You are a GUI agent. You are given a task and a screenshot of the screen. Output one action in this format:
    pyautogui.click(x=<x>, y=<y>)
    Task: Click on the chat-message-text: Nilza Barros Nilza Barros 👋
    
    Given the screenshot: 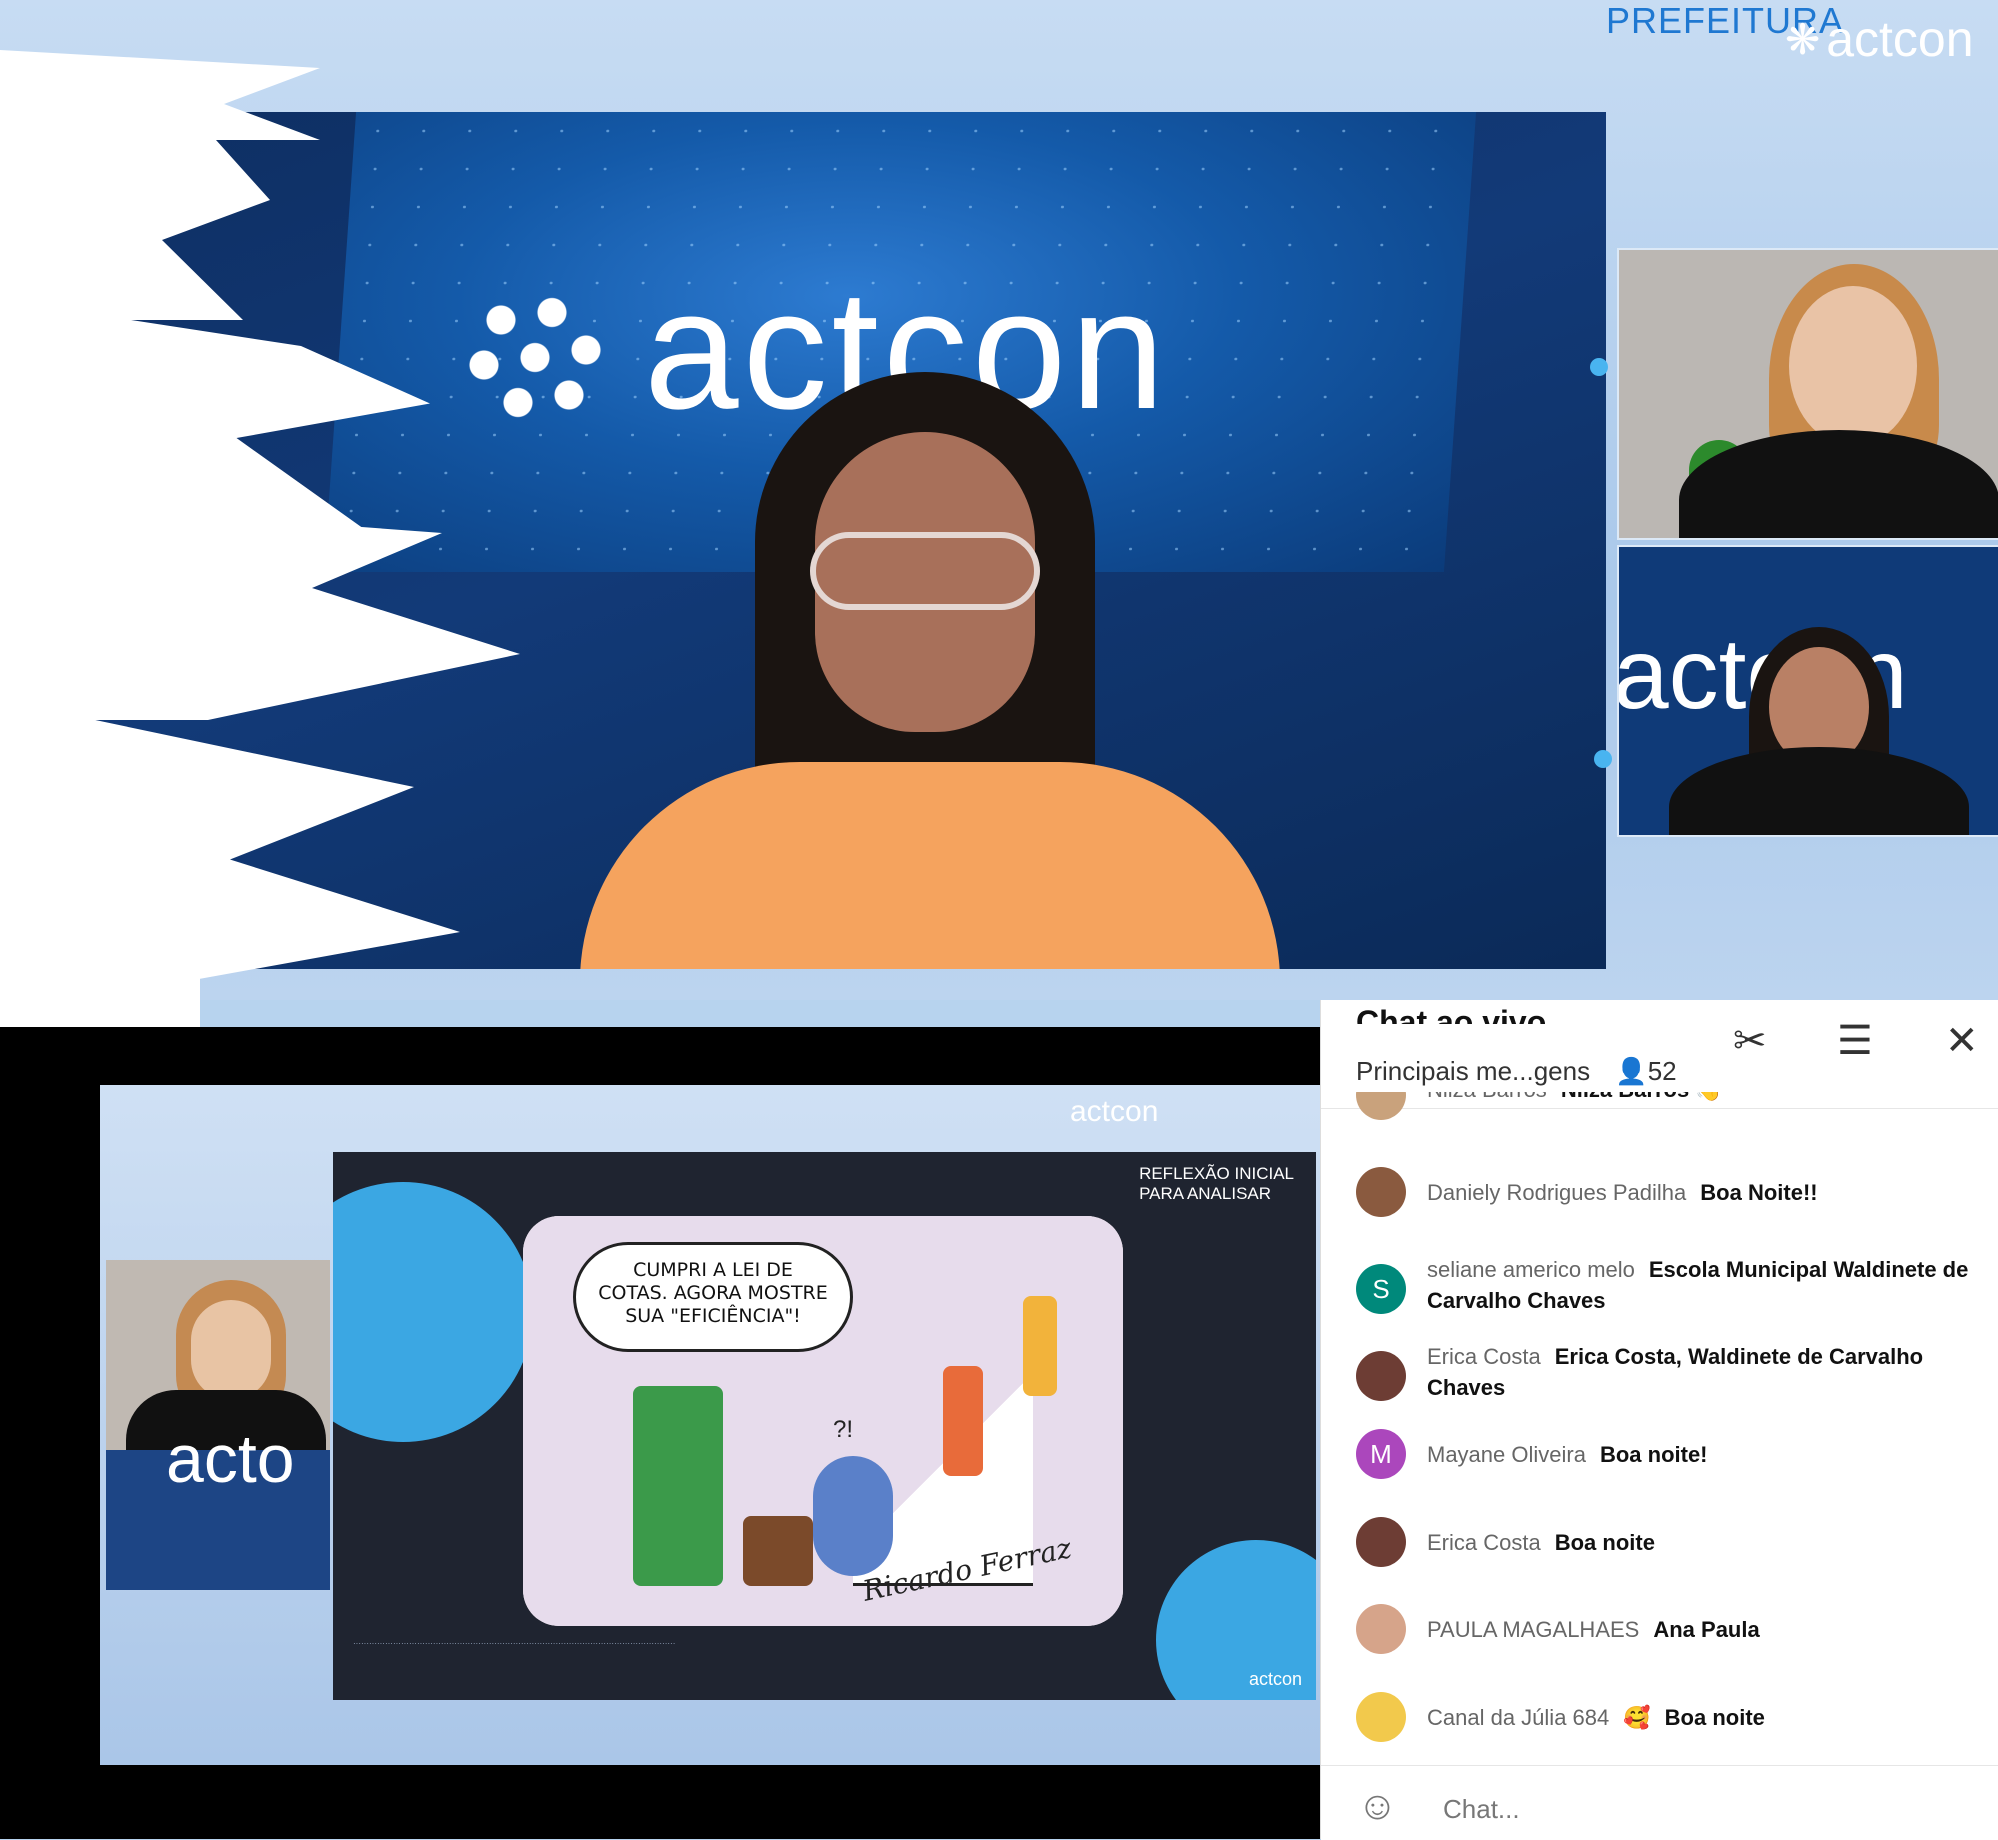 What is the action you would take?
    pyautogui.click(x=1701, y=1098)
    